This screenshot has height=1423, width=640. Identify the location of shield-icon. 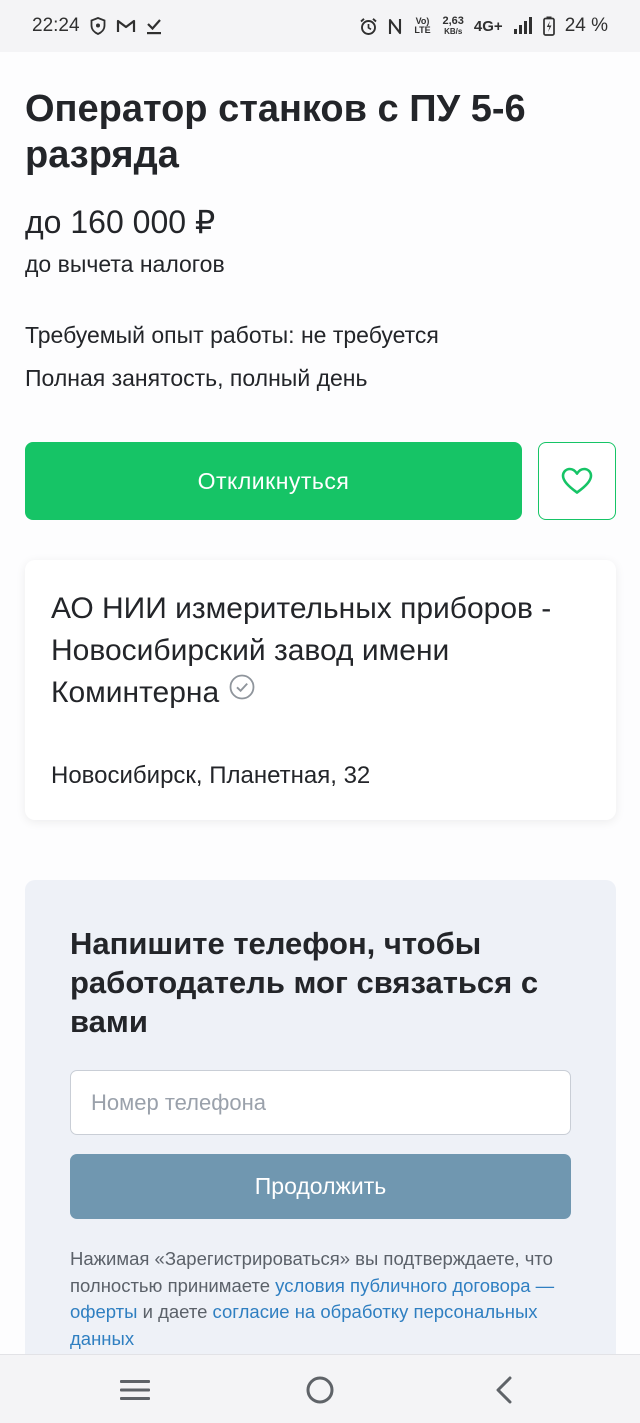
(98, 26).